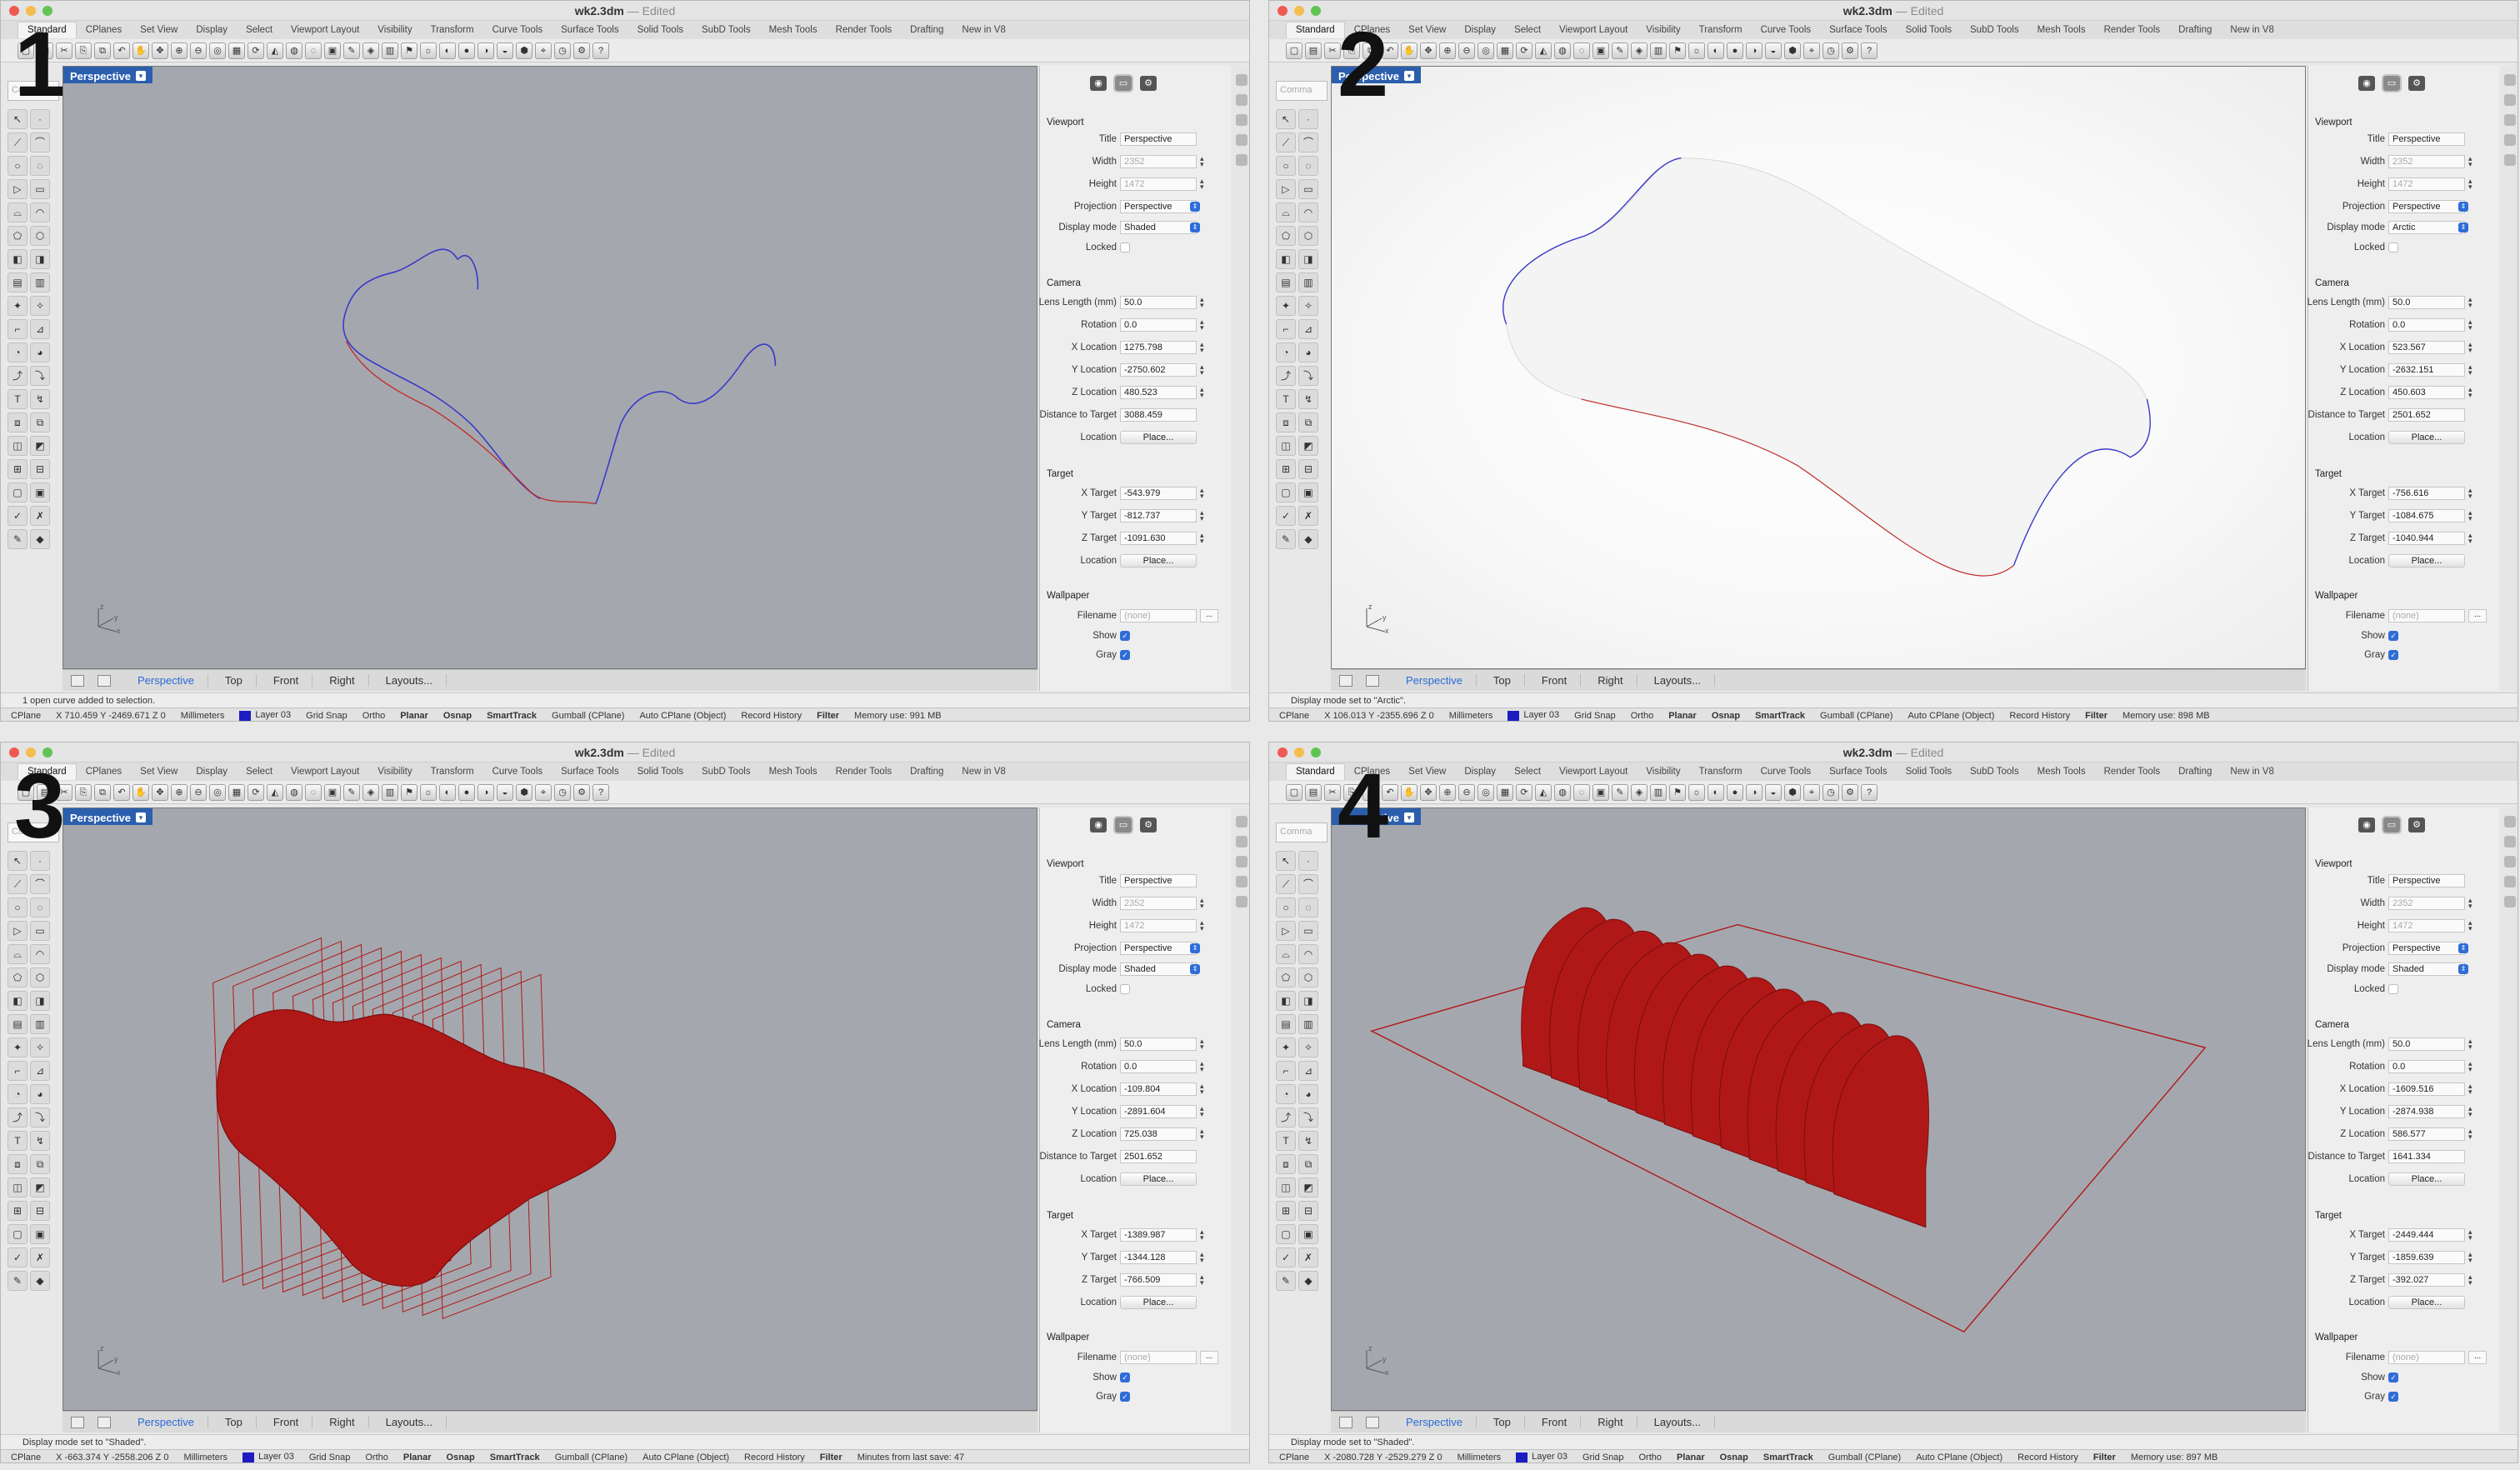  What do you see at coordinates (1555, 1422) in the screenshot?
I see `viewport-tab: Front` at bounding box center [1555, 1422].